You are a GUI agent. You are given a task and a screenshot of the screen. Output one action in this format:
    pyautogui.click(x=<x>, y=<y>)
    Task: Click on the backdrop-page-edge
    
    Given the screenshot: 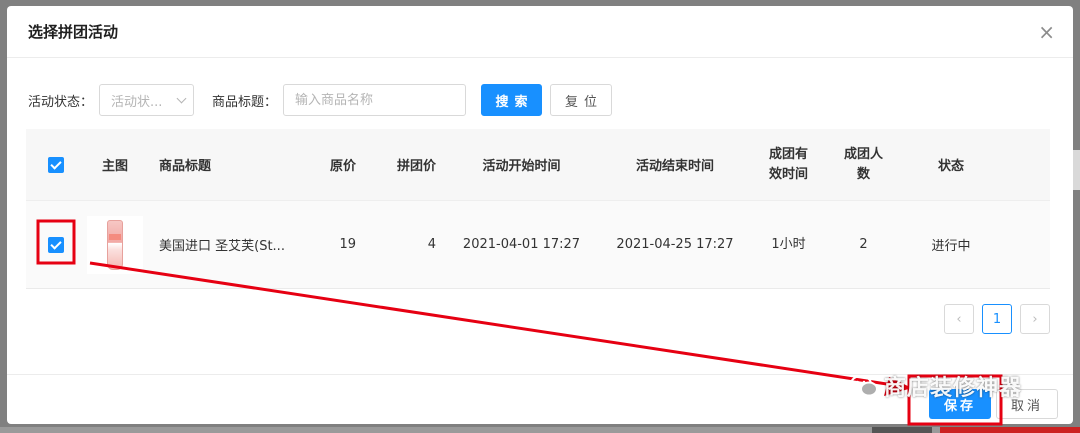 What is the action you would take?
    pyautogui.click(x=1076, y=170)
    